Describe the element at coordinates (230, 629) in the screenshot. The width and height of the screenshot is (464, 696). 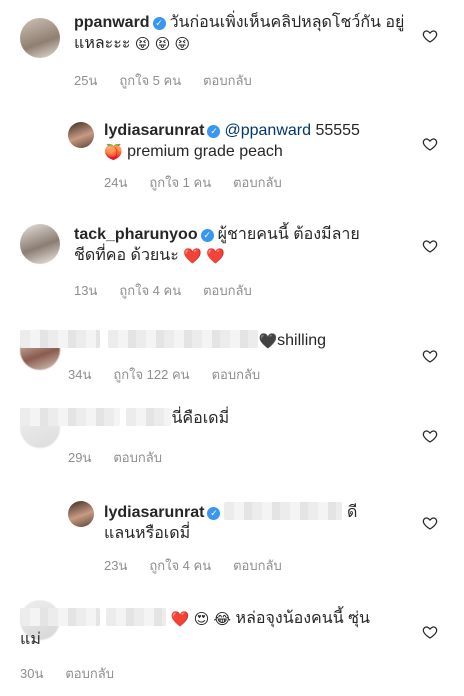
I see `comment-body: ❤️ 😍 😂 หล่อจุงน้องคนนี้ ซุ่น แม่` at that location.